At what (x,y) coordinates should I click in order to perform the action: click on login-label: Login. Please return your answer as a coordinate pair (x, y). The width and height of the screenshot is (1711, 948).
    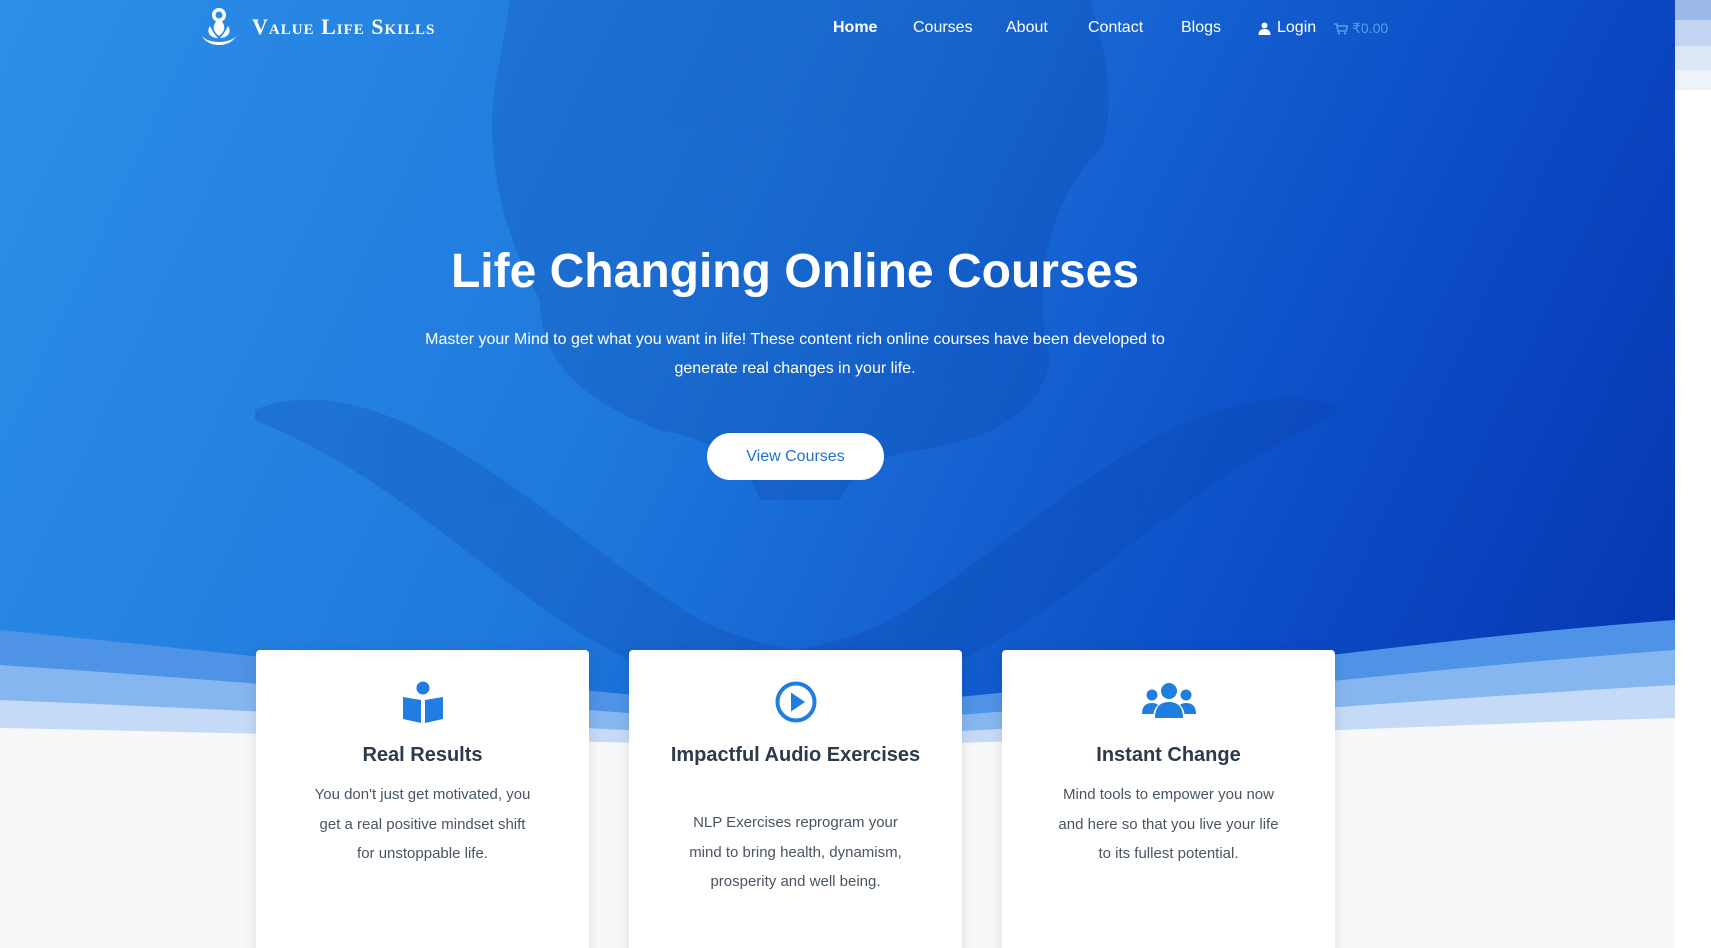
    Looking at the image, I should click on (1297, 27).